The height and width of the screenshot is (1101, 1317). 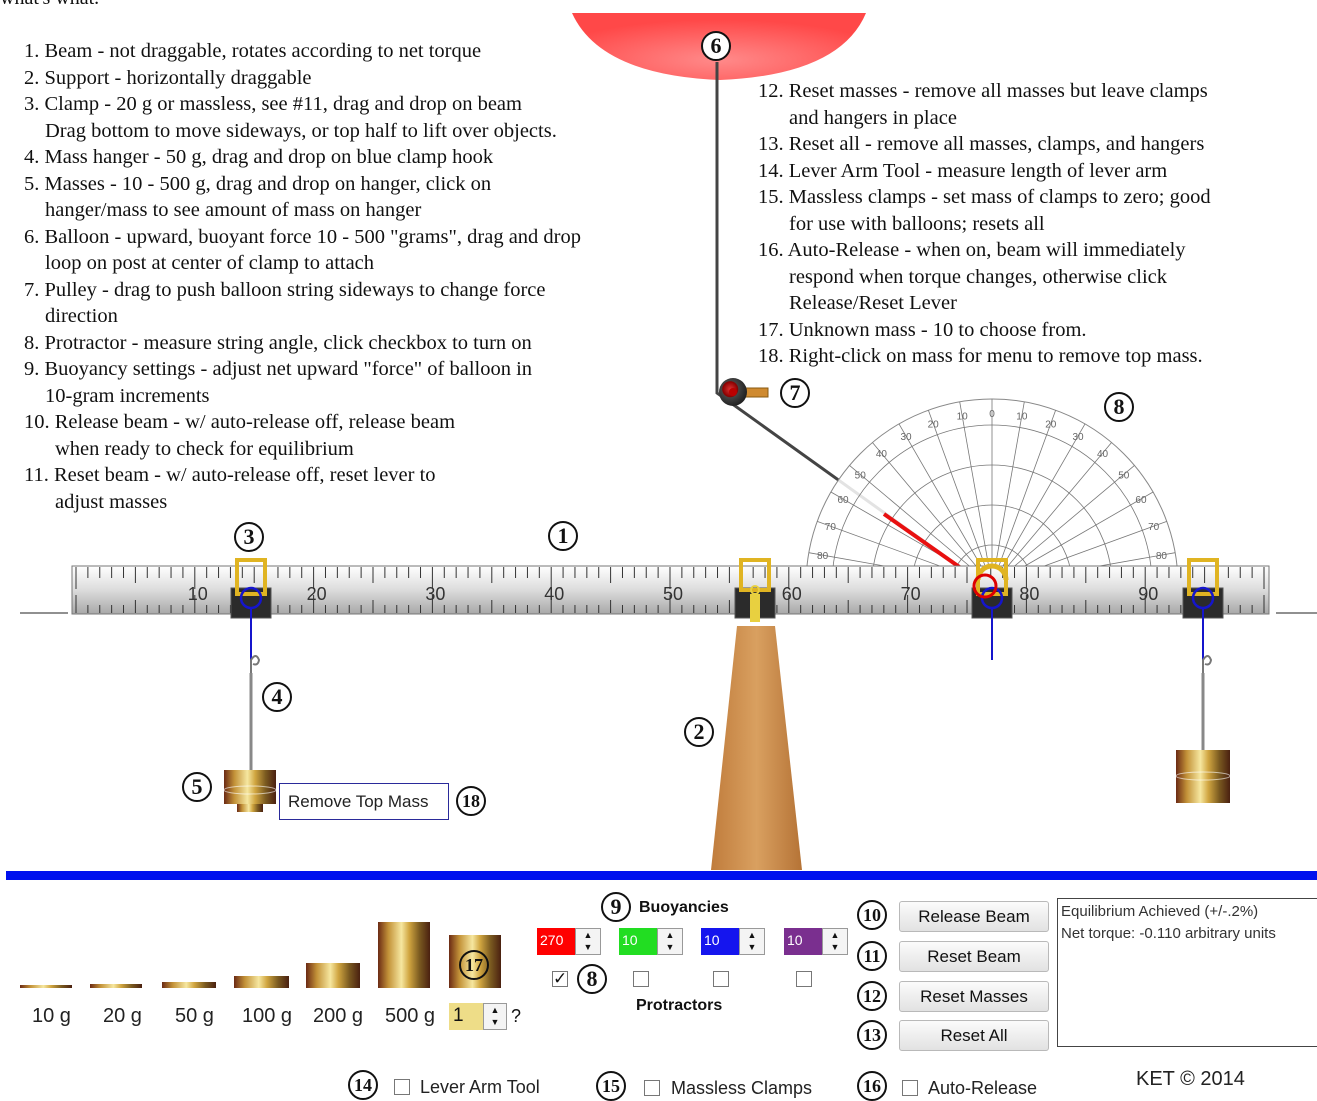 I want to click on instruction-continuation: Release/Reset Lever, so click(x=873, y=303).